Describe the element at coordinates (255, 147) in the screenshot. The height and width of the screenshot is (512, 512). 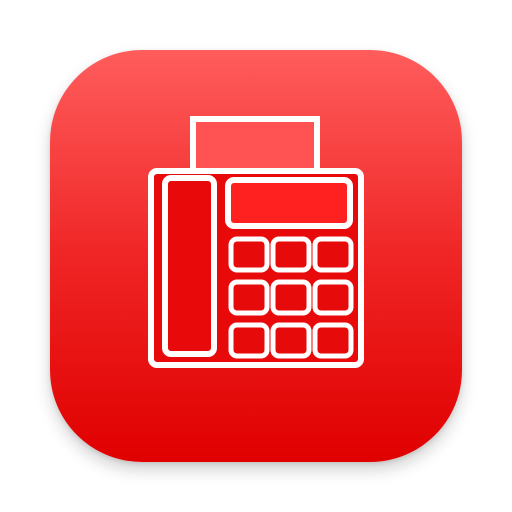
I see `fax-paper` at that location.